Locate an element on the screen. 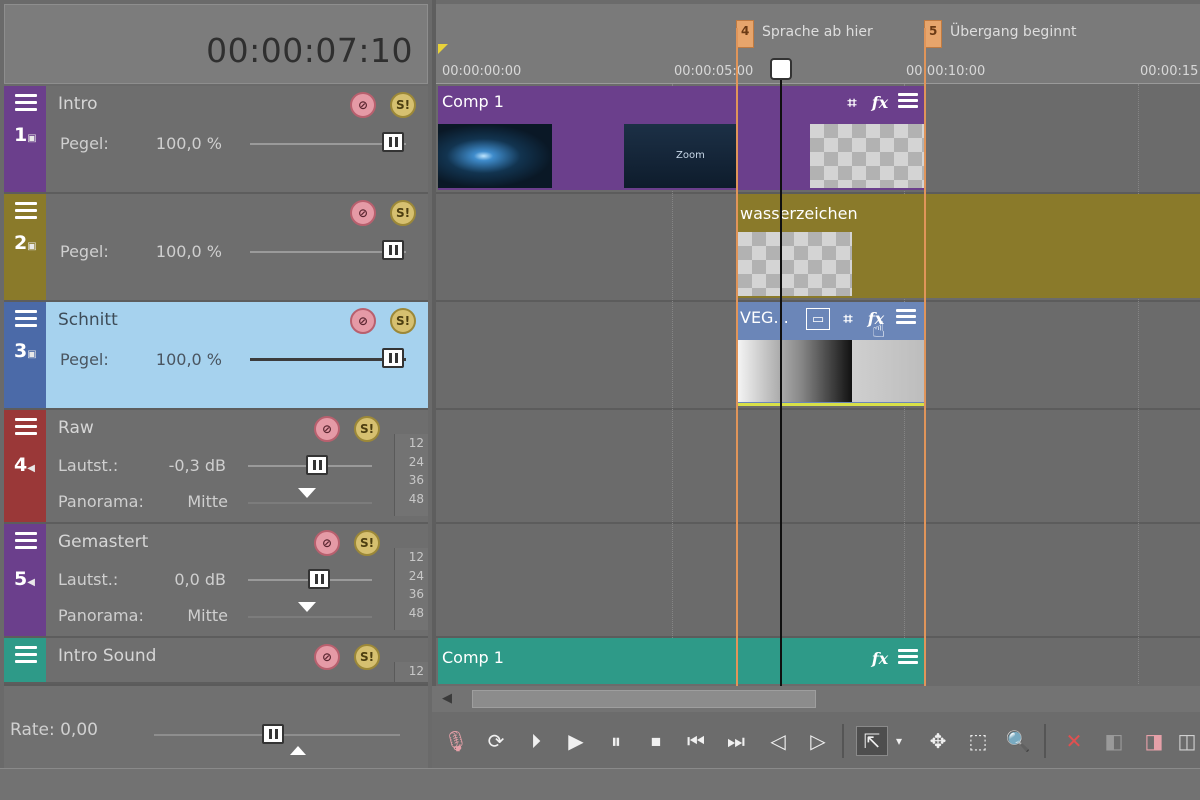 This screenshot has height=800, width=1200. trim-start-icon: ◨ is located at coordinates (1154, 741).